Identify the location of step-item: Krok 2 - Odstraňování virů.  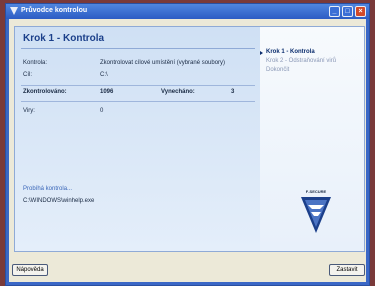
(301, 61).